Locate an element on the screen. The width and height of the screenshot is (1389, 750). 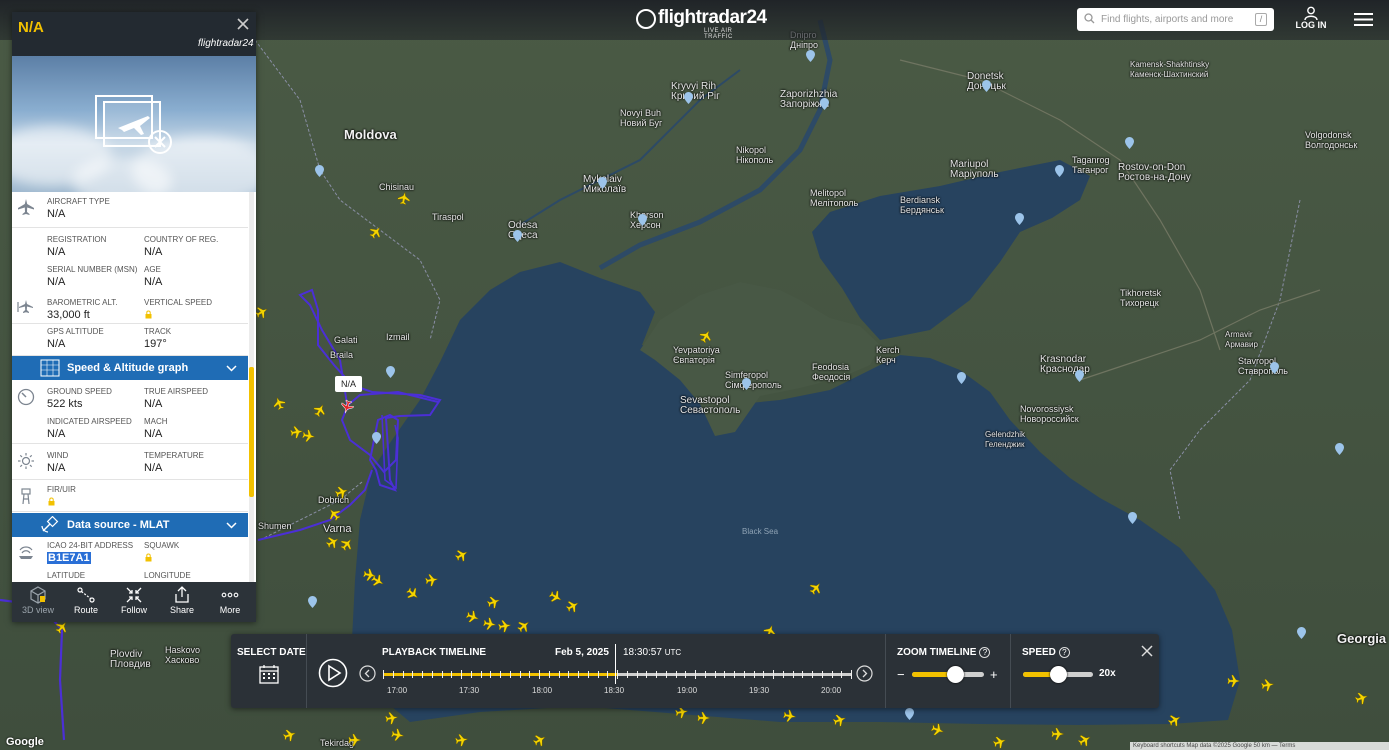
route-button: Route is located at coordinates (86, 602).